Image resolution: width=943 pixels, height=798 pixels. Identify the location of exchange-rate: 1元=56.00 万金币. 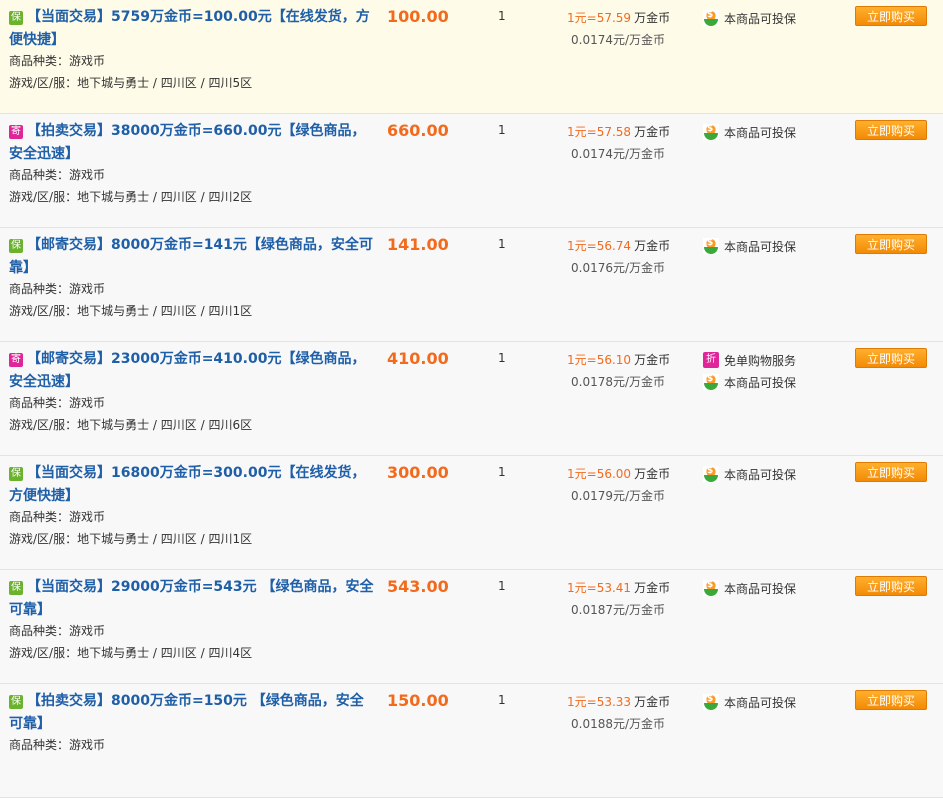
(618, 473).